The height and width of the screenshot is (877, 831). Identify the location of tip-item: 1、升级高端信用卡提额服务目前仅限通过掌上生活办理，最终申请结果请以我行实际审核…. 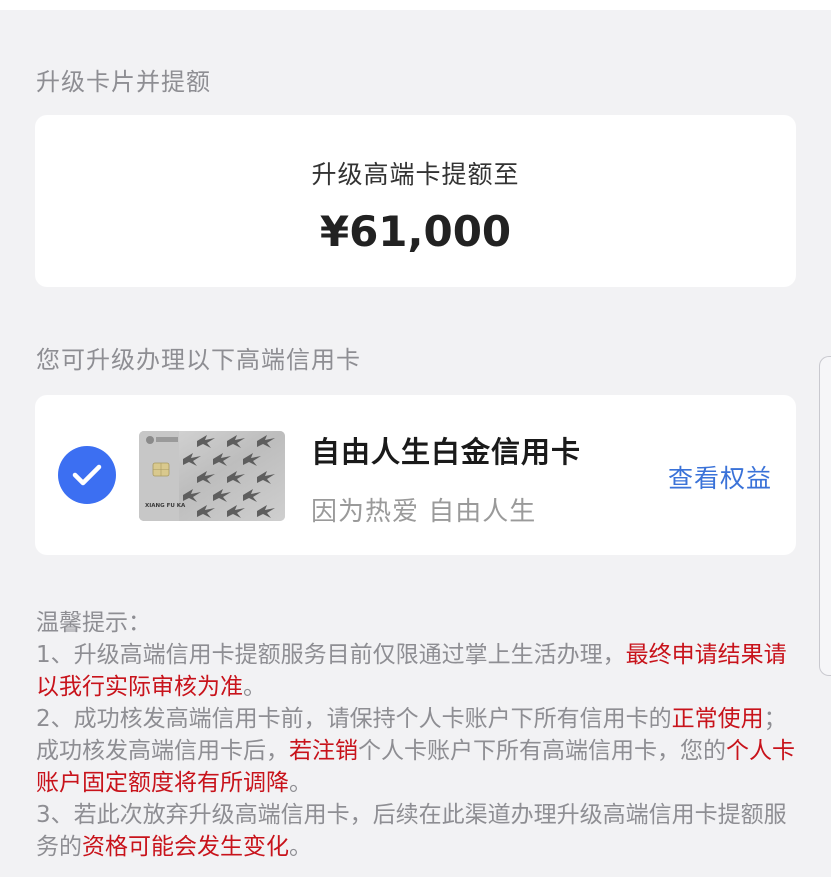
(416, 671).